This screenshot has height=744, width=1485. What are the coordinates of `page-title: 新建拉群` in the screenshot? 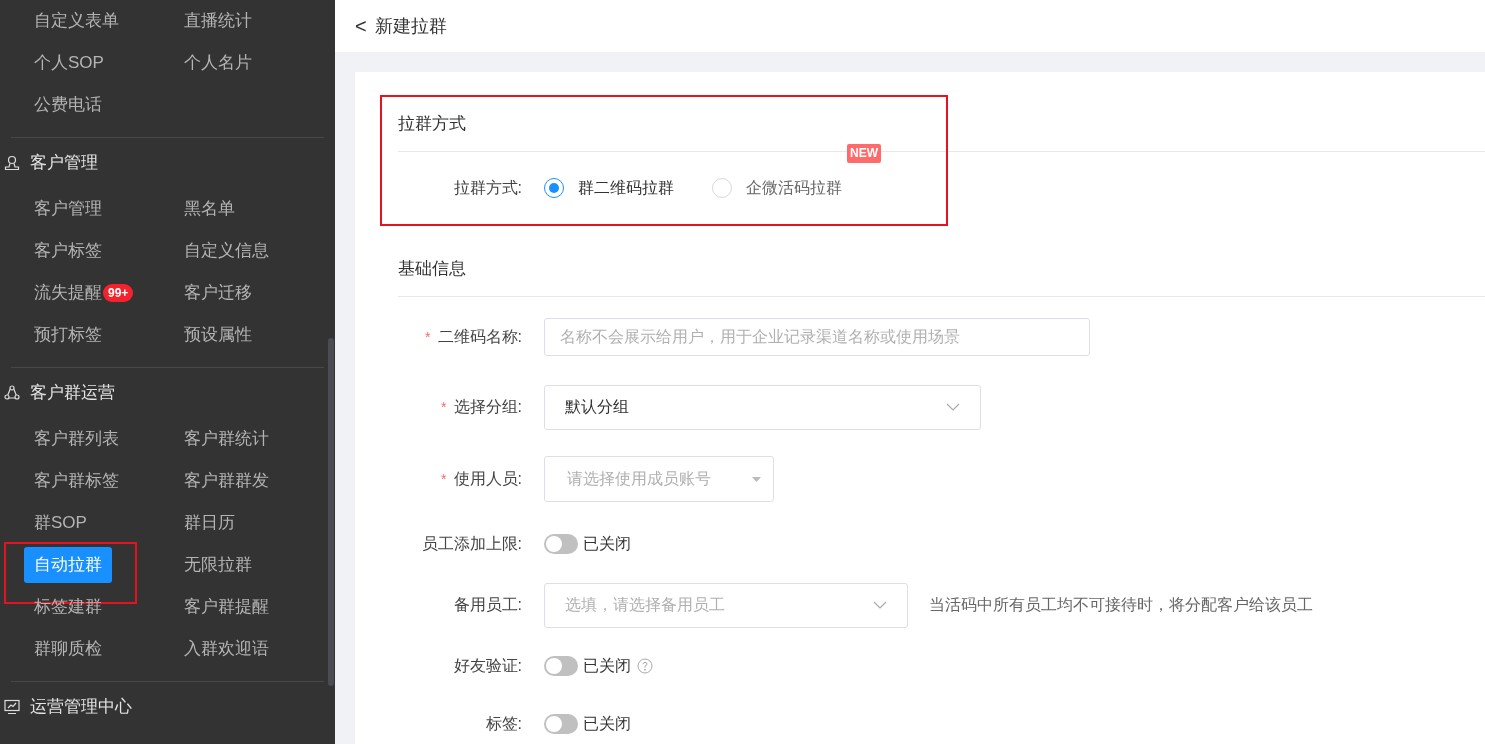 It's located at (410, 26).